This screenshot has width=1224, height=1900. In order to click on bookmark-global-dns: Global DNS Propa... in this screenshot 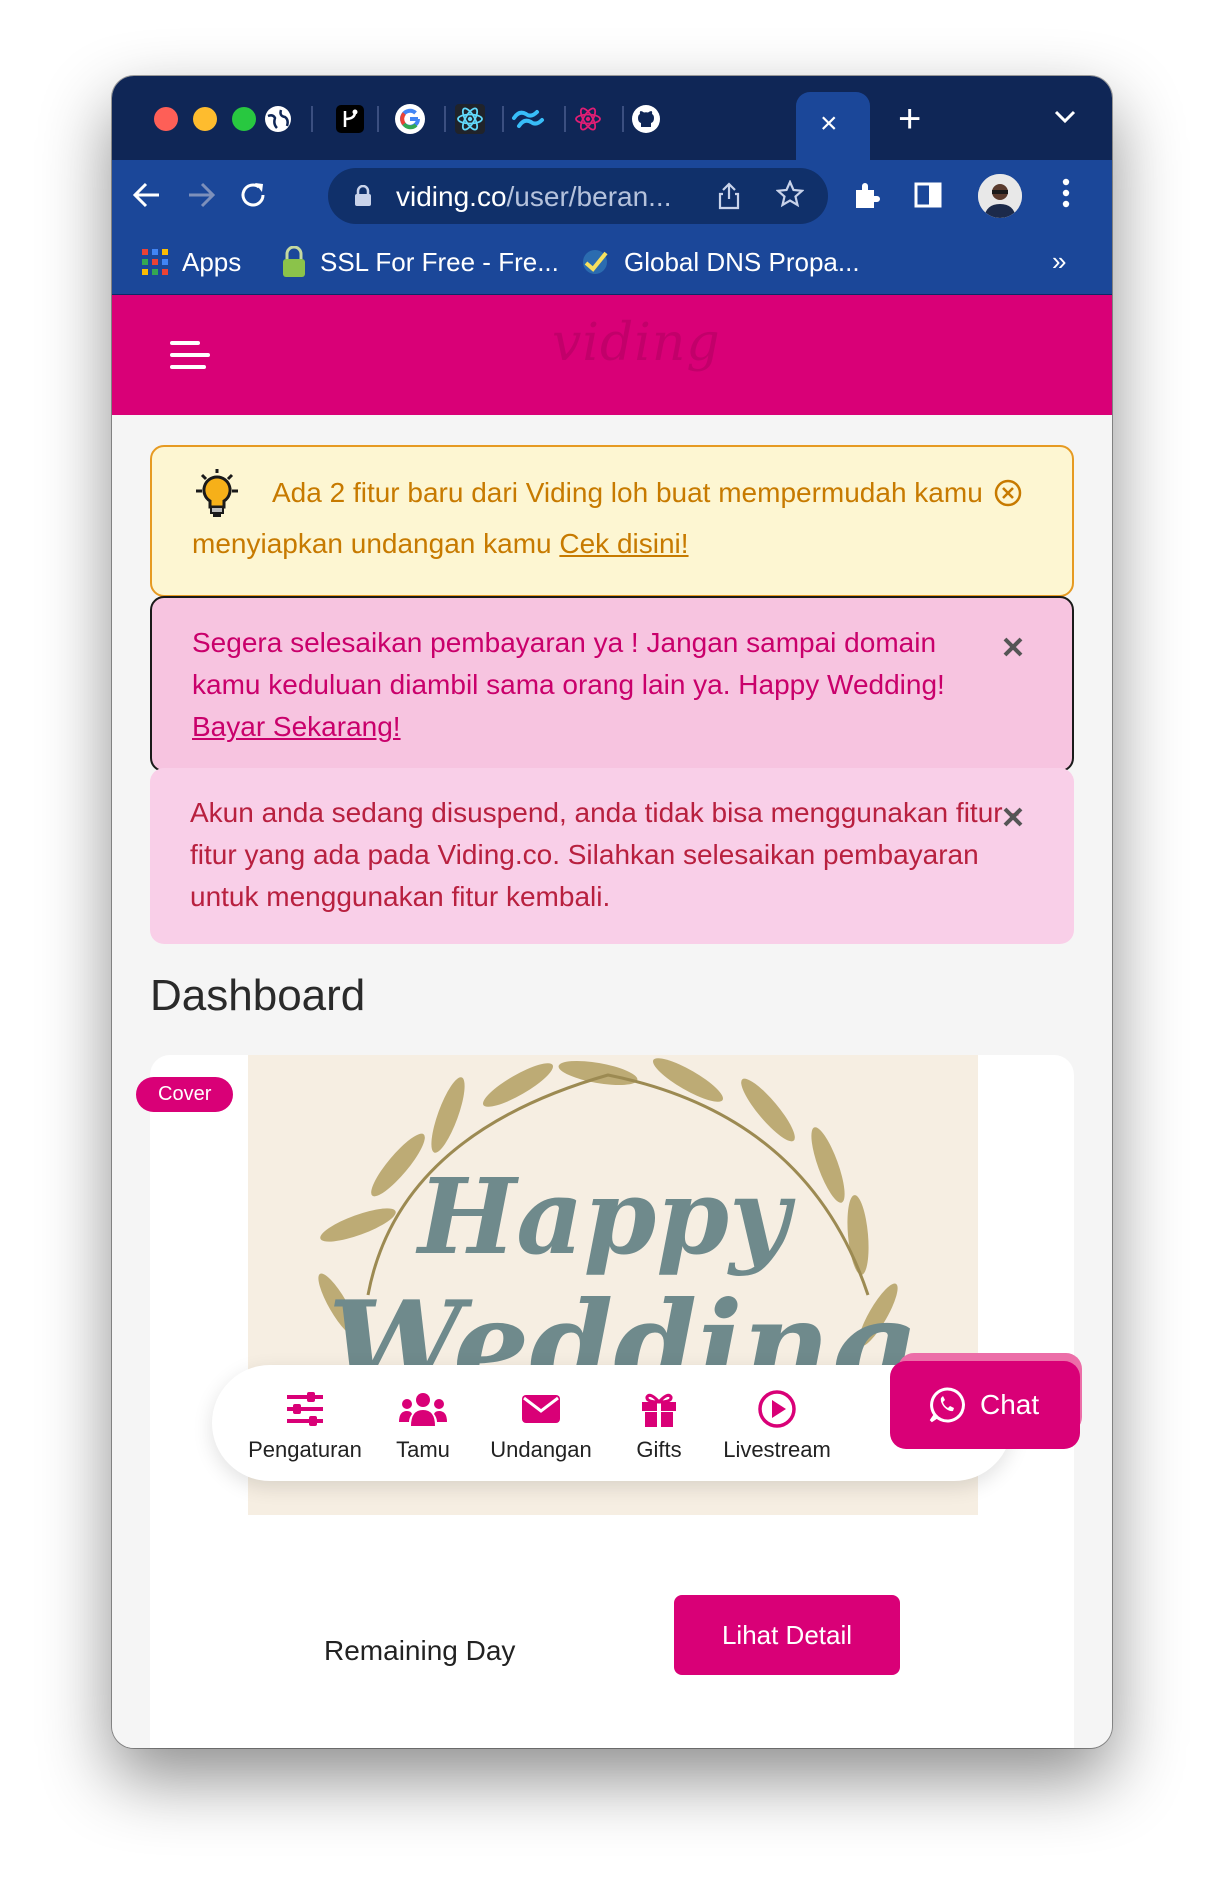, I will do `click(720, 262)`.